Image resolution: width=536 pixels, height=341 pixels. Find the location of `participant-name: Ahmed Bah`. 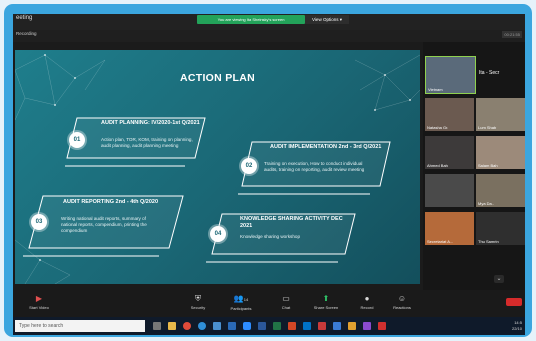

participant-name: Ahmed Bah is located at coordinates (437, 165).